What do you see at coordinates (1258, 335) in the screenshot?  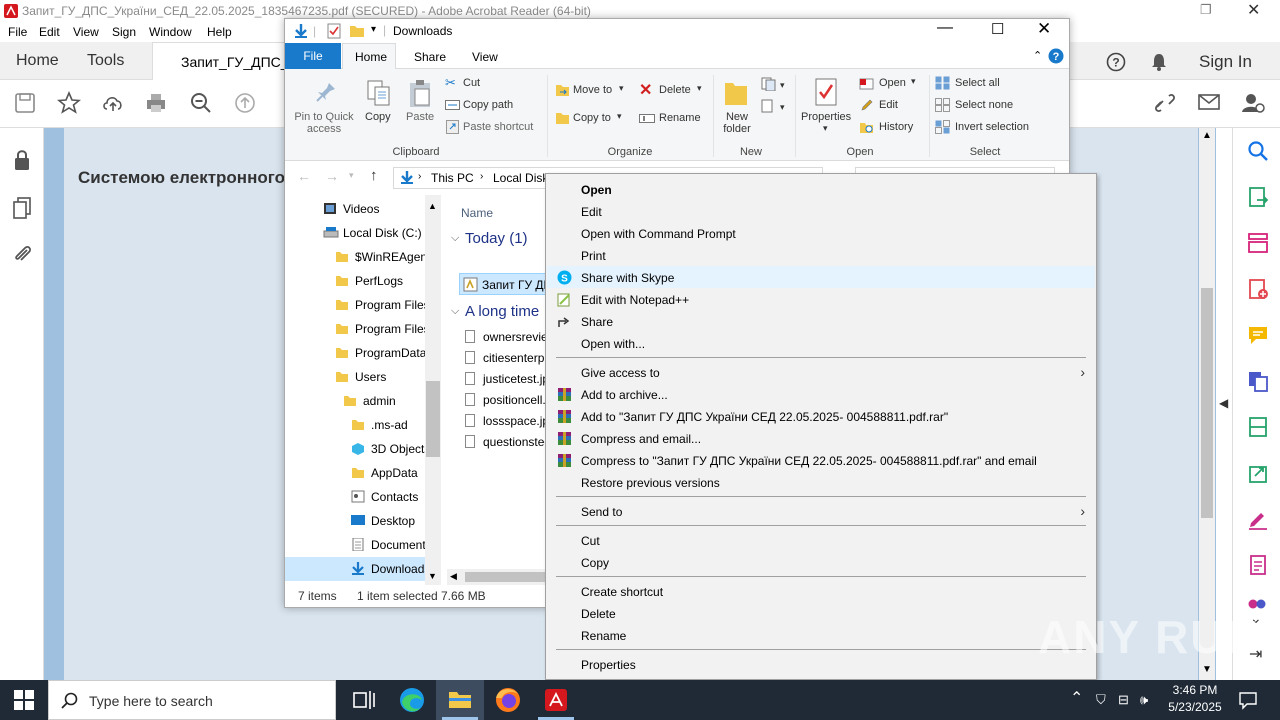 I see `comment-icon` at bounding box center [1258, 335].